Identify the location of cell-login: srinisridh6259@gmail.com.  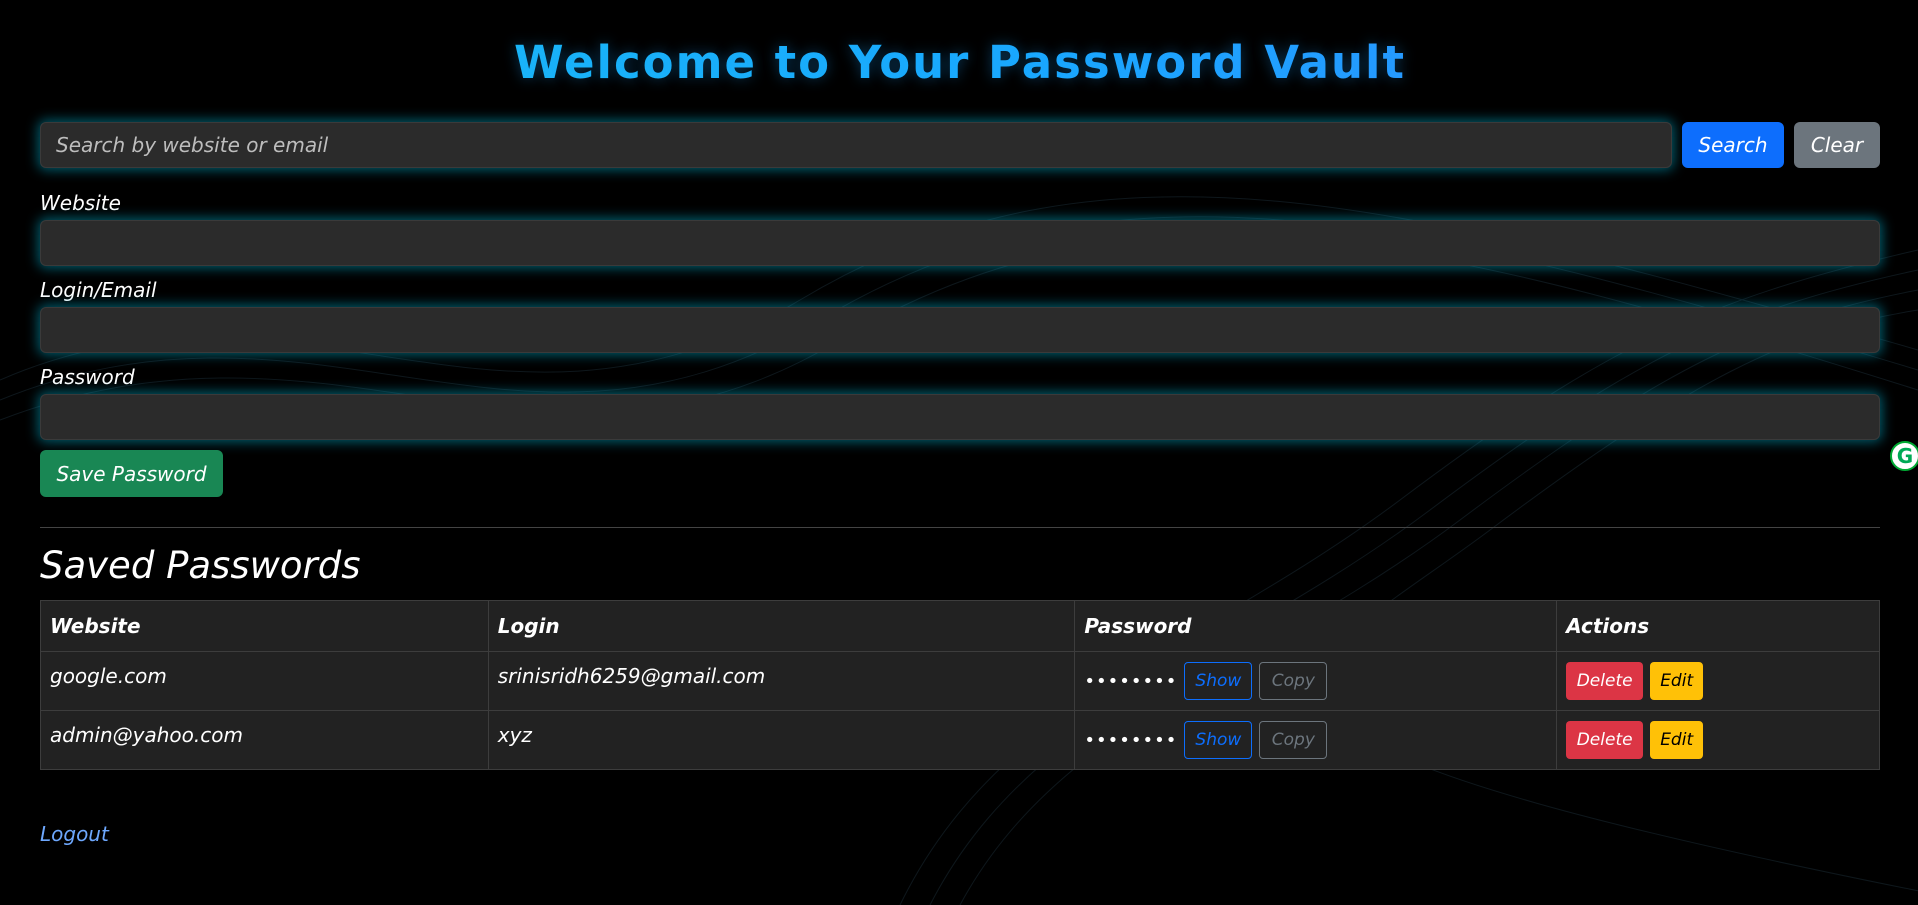
(781, 681).